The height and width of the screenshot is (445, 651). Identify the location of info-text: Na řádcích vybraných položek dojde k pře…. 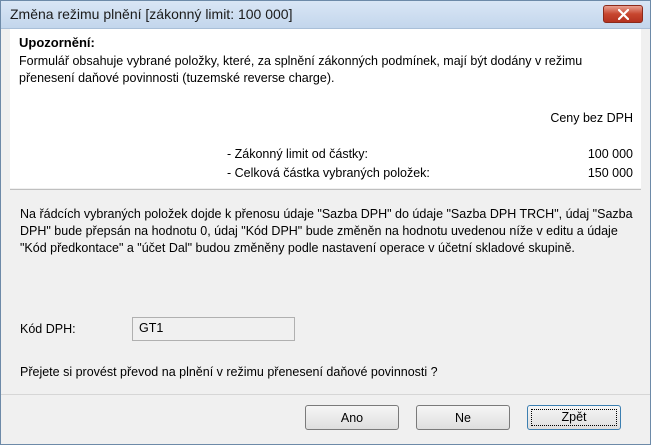
(326, 231).